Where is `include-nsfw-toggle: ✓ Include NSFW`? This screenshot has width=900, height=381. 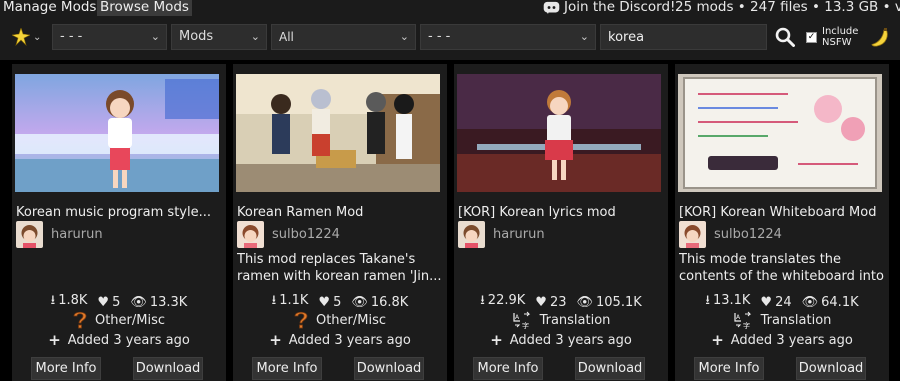 include-nsfw-toggle: ✓ Include NSFW is located at coordinates (832, 37).